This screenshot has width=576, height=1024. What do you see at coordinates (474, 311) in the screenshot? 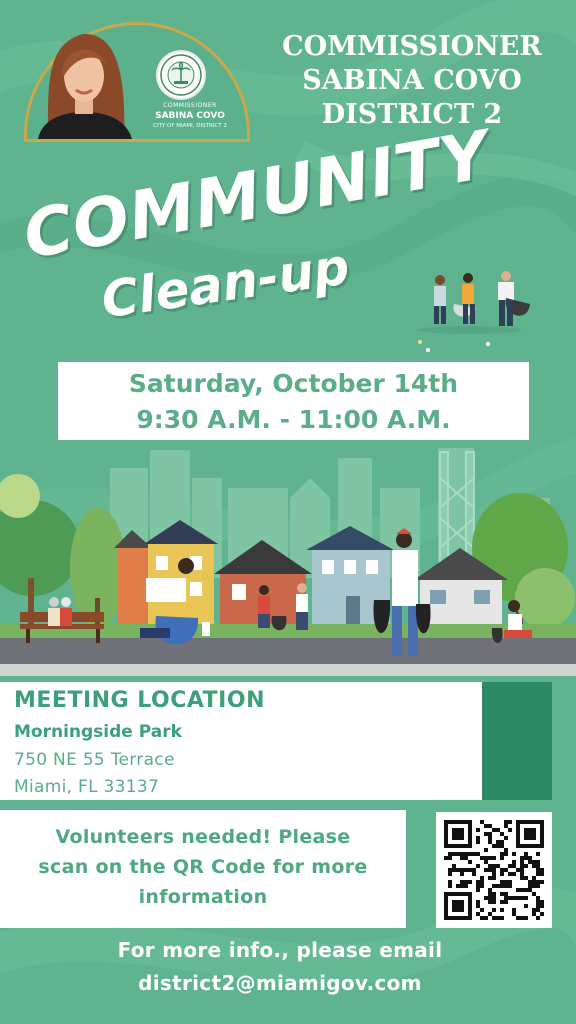
I see `volunteers-illustration` at bounding box center [474, 311].